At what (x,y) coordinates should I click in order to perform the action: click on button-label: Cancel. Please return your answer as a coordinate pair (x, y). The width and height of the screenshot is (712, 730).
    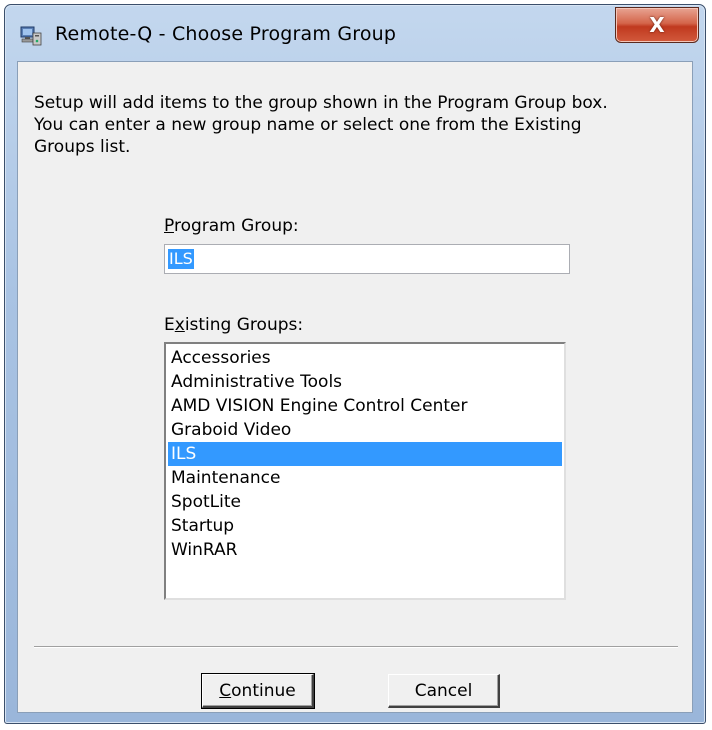
    Looking at the image, I should click on (443, 690).